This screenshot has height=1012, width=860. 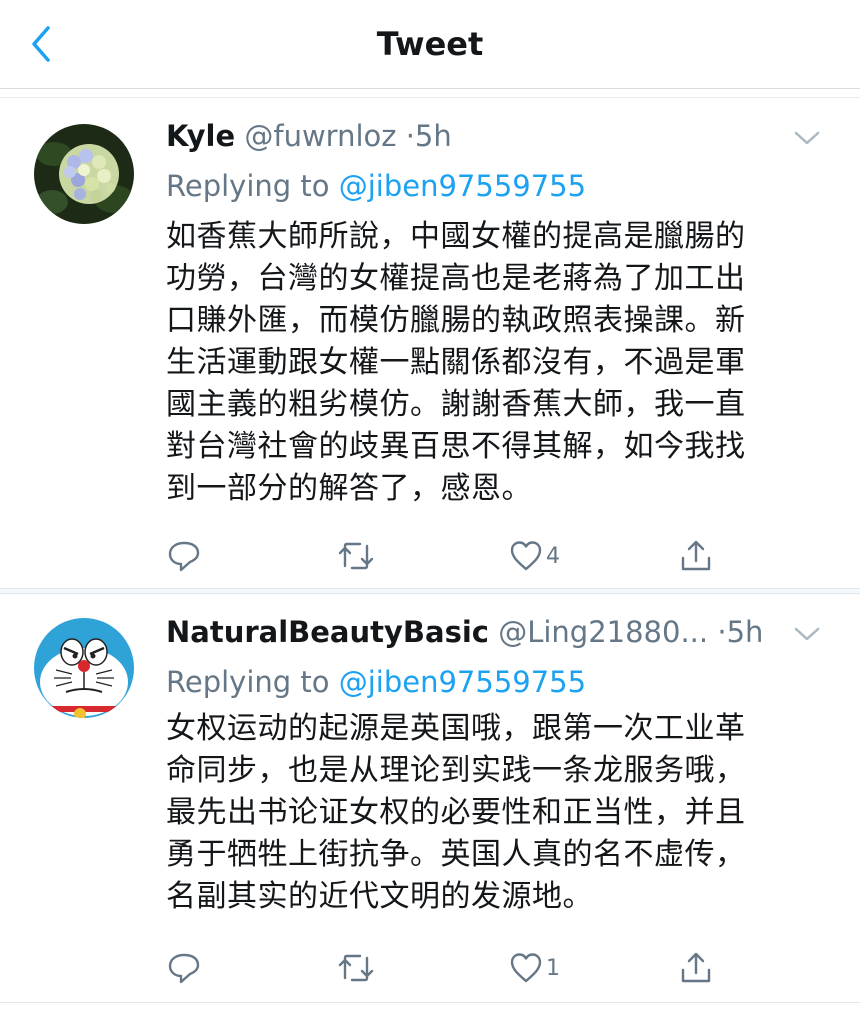 I want to click on tweet-actions: 1, so click(x=430, y=968).